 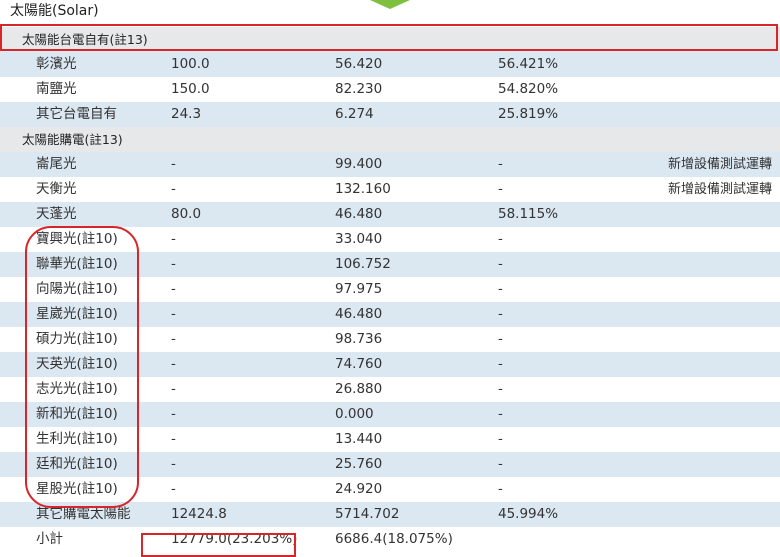 What do you see at coordinates (367, 514) in the screenshot?
I see `generation-value: 5714.702` at bounding box center [367, 514].